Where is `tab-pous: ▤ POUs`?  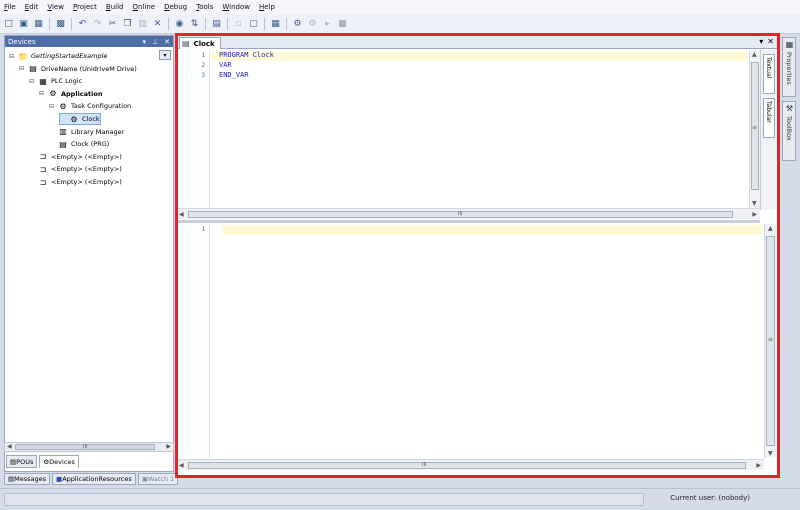
tab-pous: ▤ POUs is located at coordinates (22, 461).